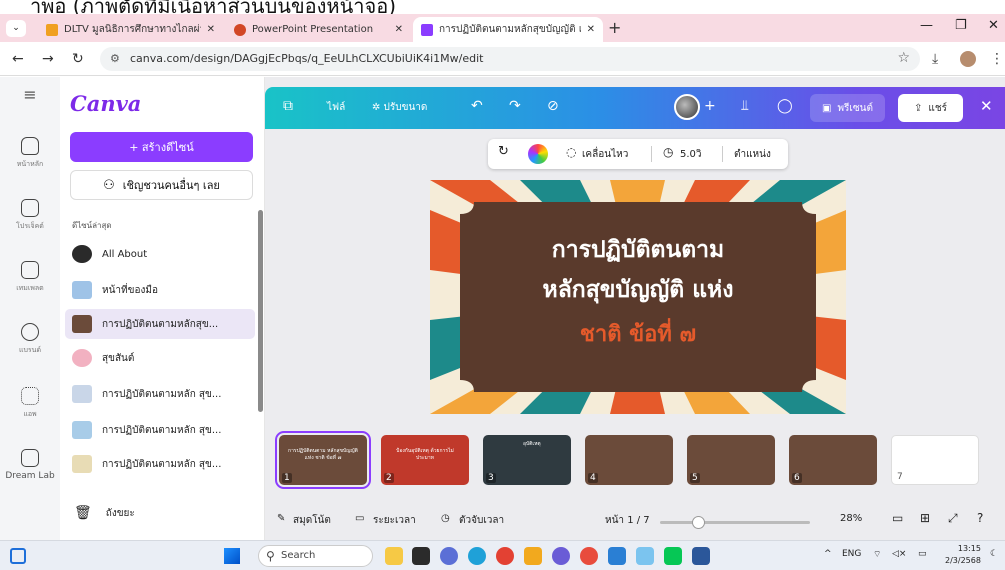  I want to click on slide-title-line-3: ชาติ ข้อที่ ๗, so click(638, 333).